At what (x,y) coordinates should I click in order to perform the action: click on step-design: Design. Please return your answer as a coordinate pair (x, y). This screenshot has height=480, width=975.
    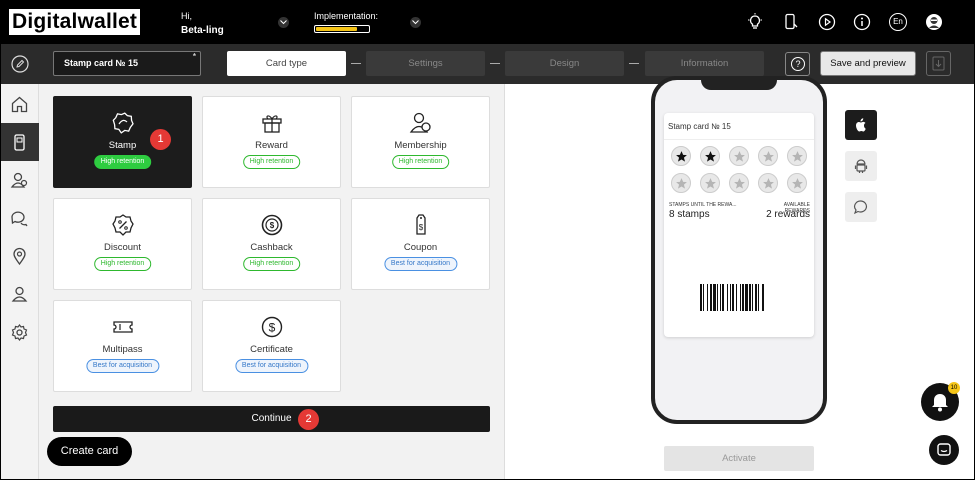
    Looking at the image, I should click on (564, 63).